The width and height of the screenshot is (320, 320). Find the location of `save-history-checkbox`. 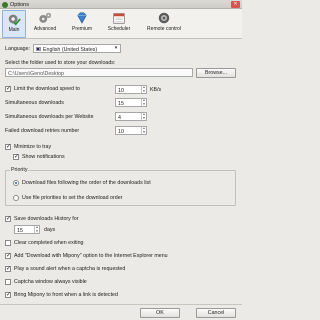

save-history-checkbox is located at coordinates (8, 218).